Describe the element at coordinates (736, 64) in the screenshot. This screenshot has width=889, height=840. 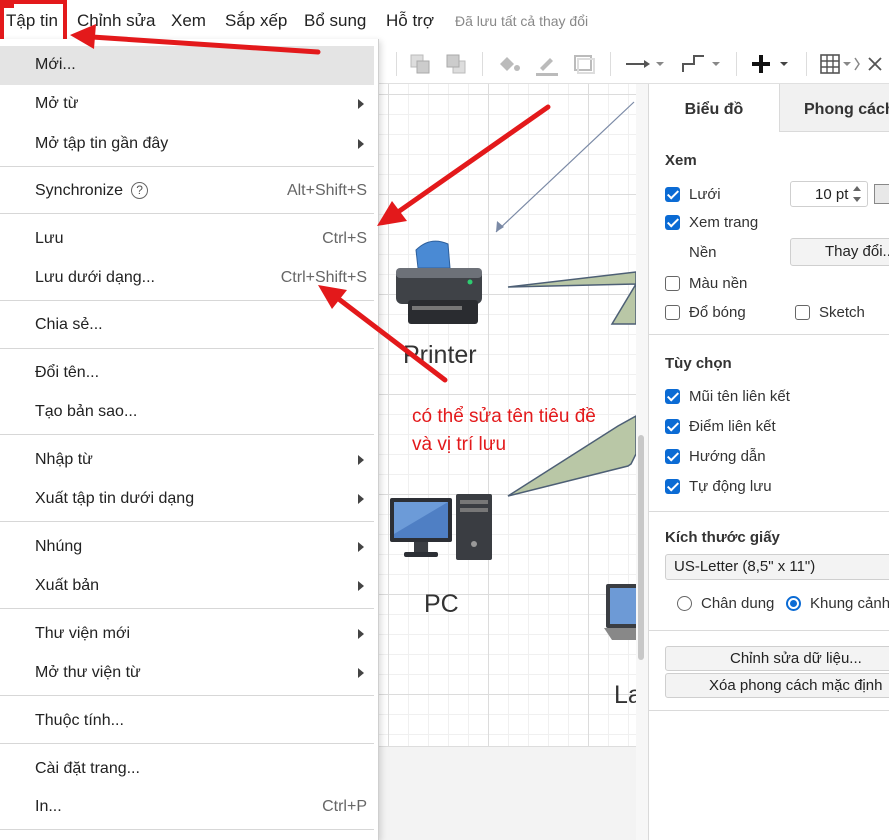
I see `toolbar-separator` at that location.